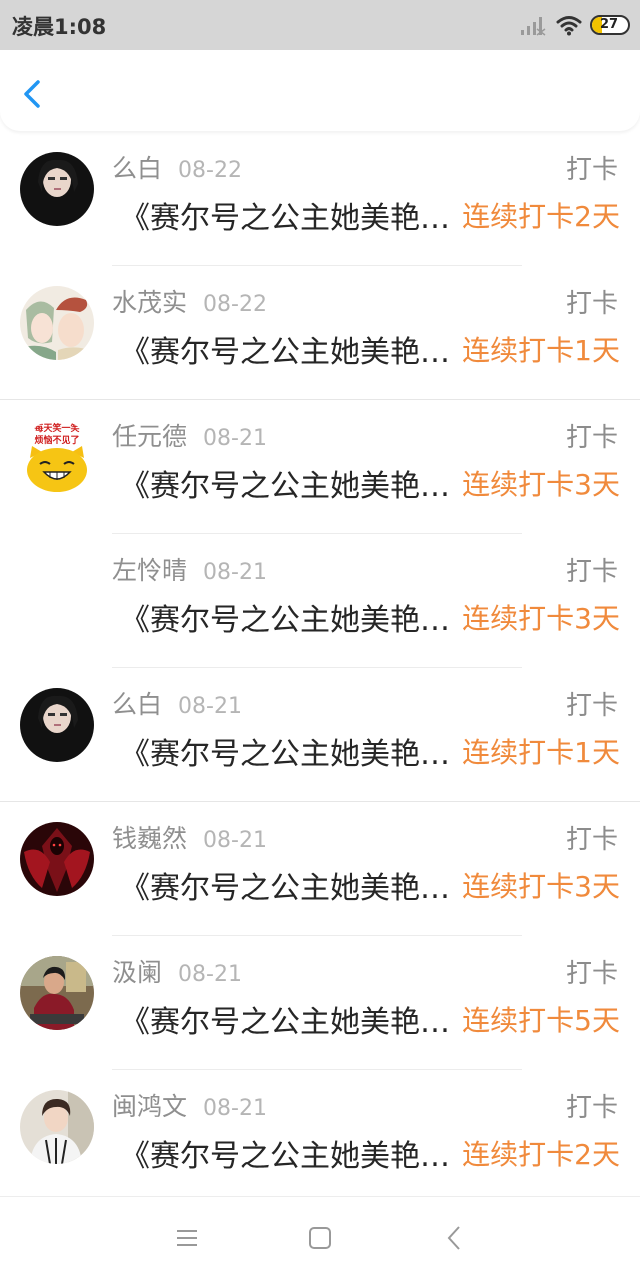 The height and width of the screenshot is (1280, 640). I want to click on feed-item: 么白 08-22 打卡 《赛尔号之公主她美艳… 连续打卡2天, so click(320, 198).